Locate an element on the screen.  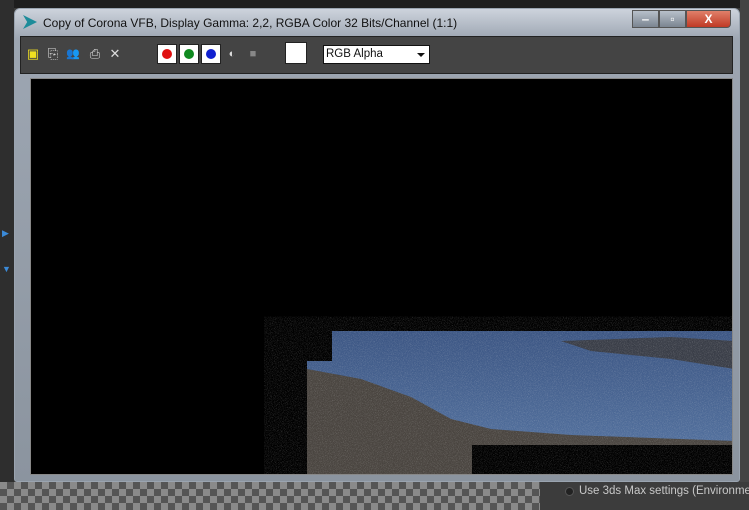
app-icon is located at coordinates (30, 22).